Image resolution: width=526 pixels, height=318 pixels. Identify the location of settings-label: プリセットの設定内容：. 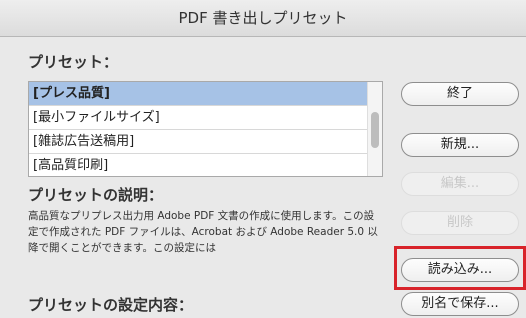
(111, 305).